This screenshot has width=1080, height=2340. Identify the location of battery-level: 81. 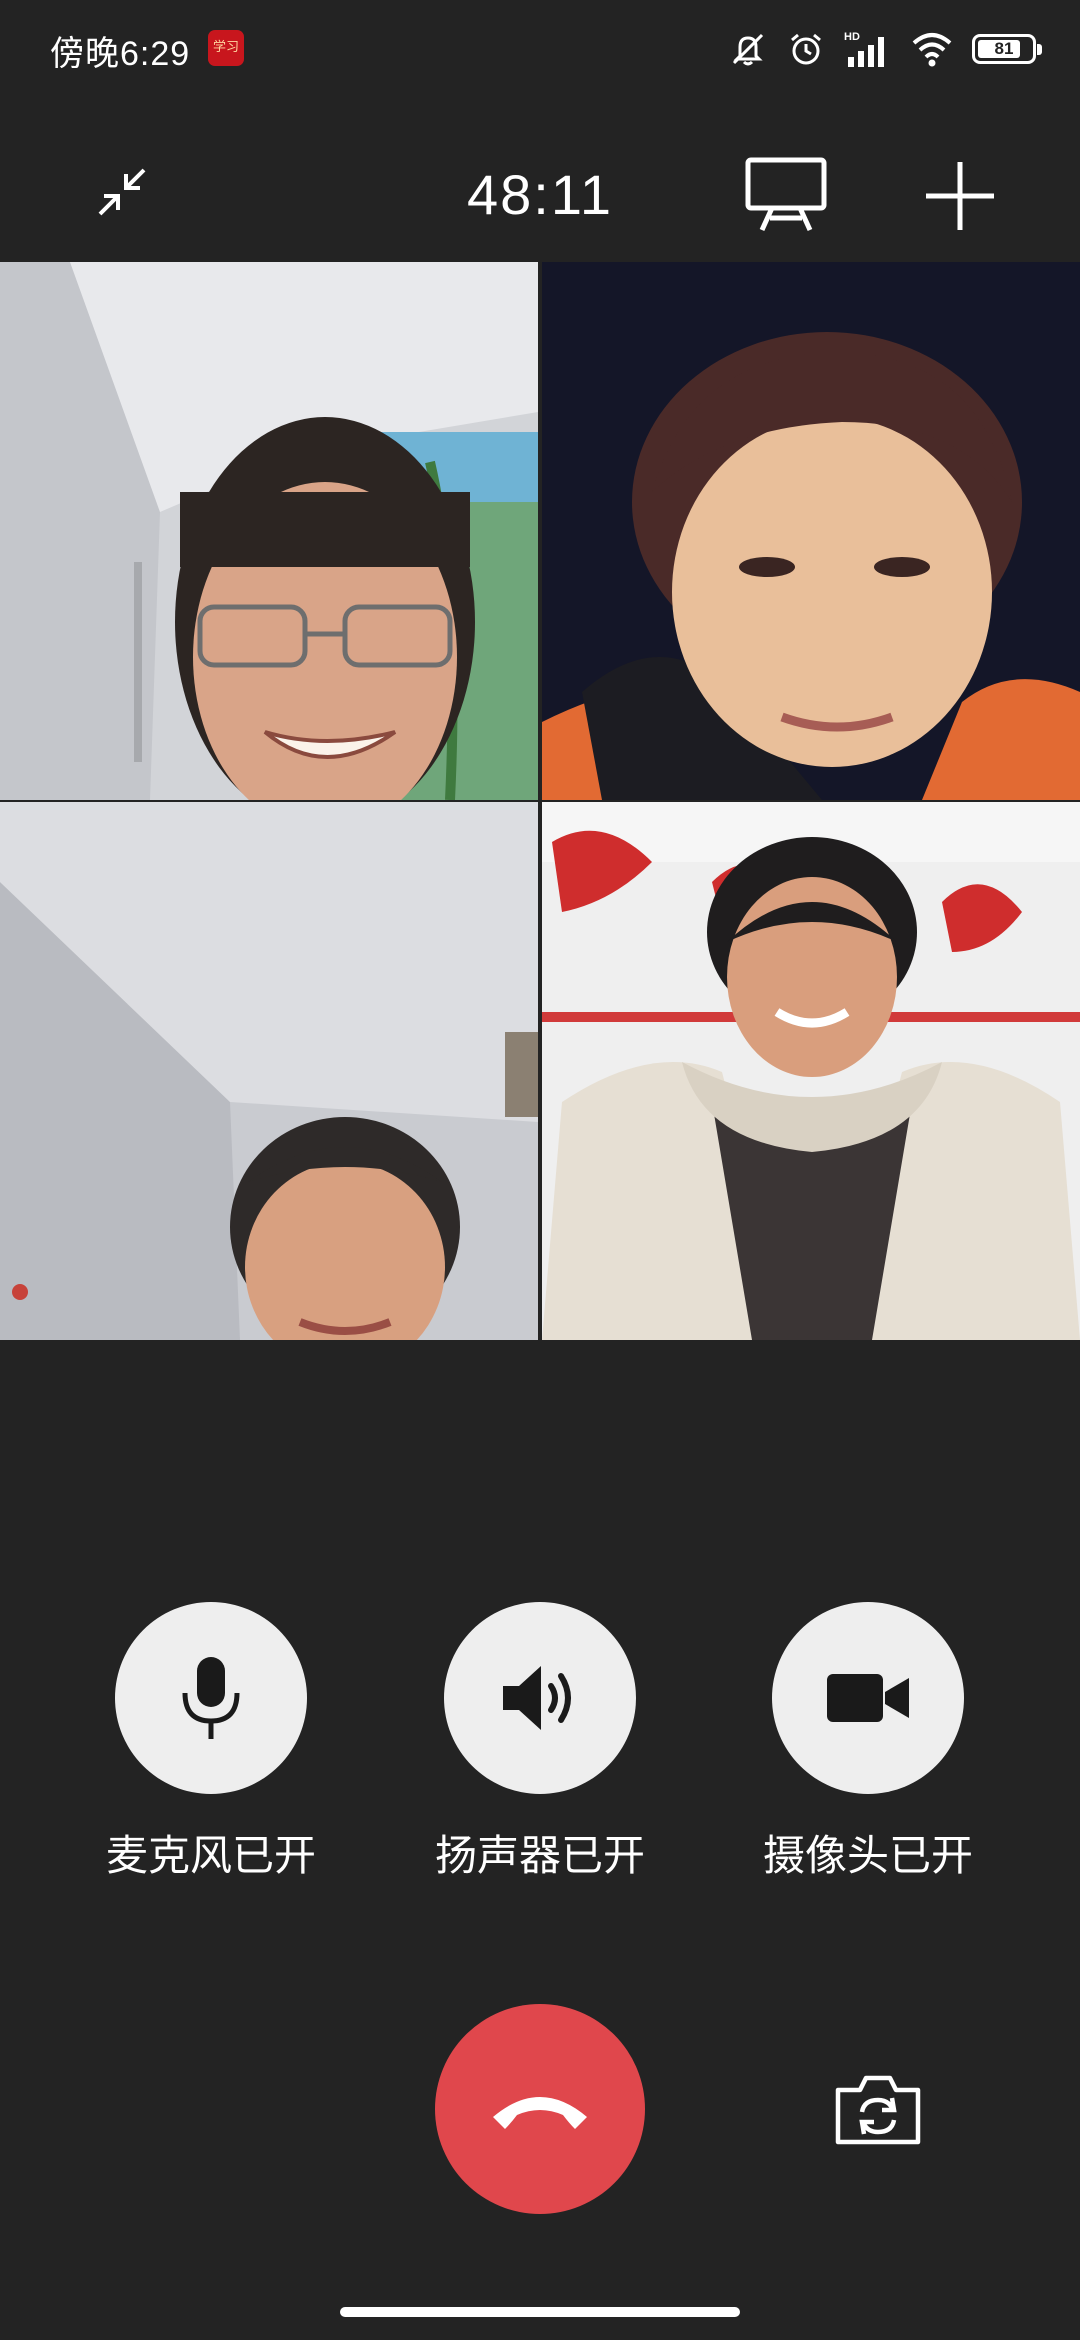
(1004, 48).